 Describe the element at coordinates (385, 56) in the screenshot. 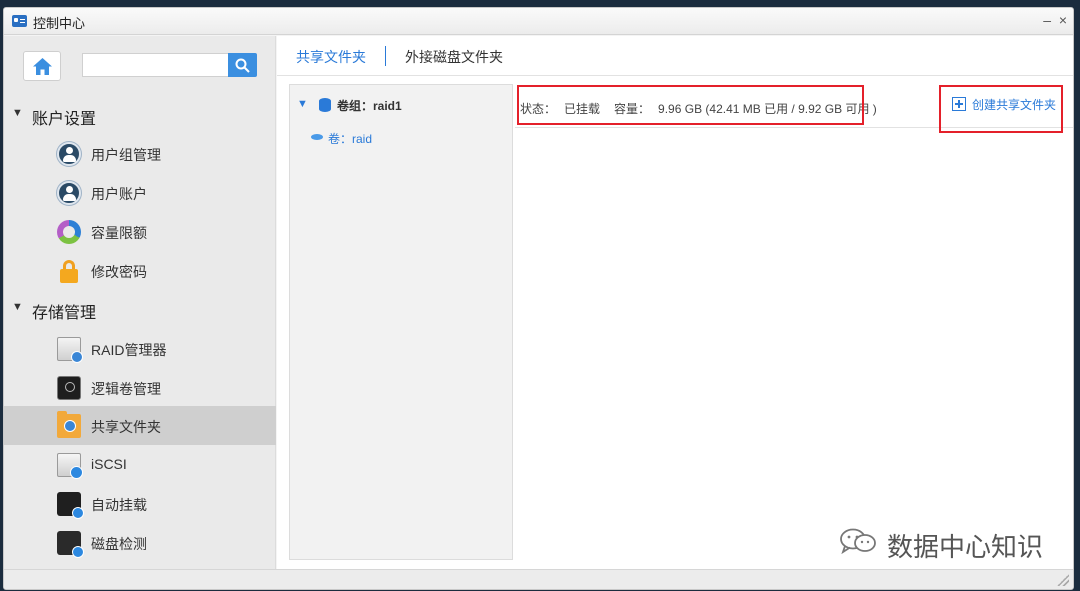

I see `tab-divider` at that location.